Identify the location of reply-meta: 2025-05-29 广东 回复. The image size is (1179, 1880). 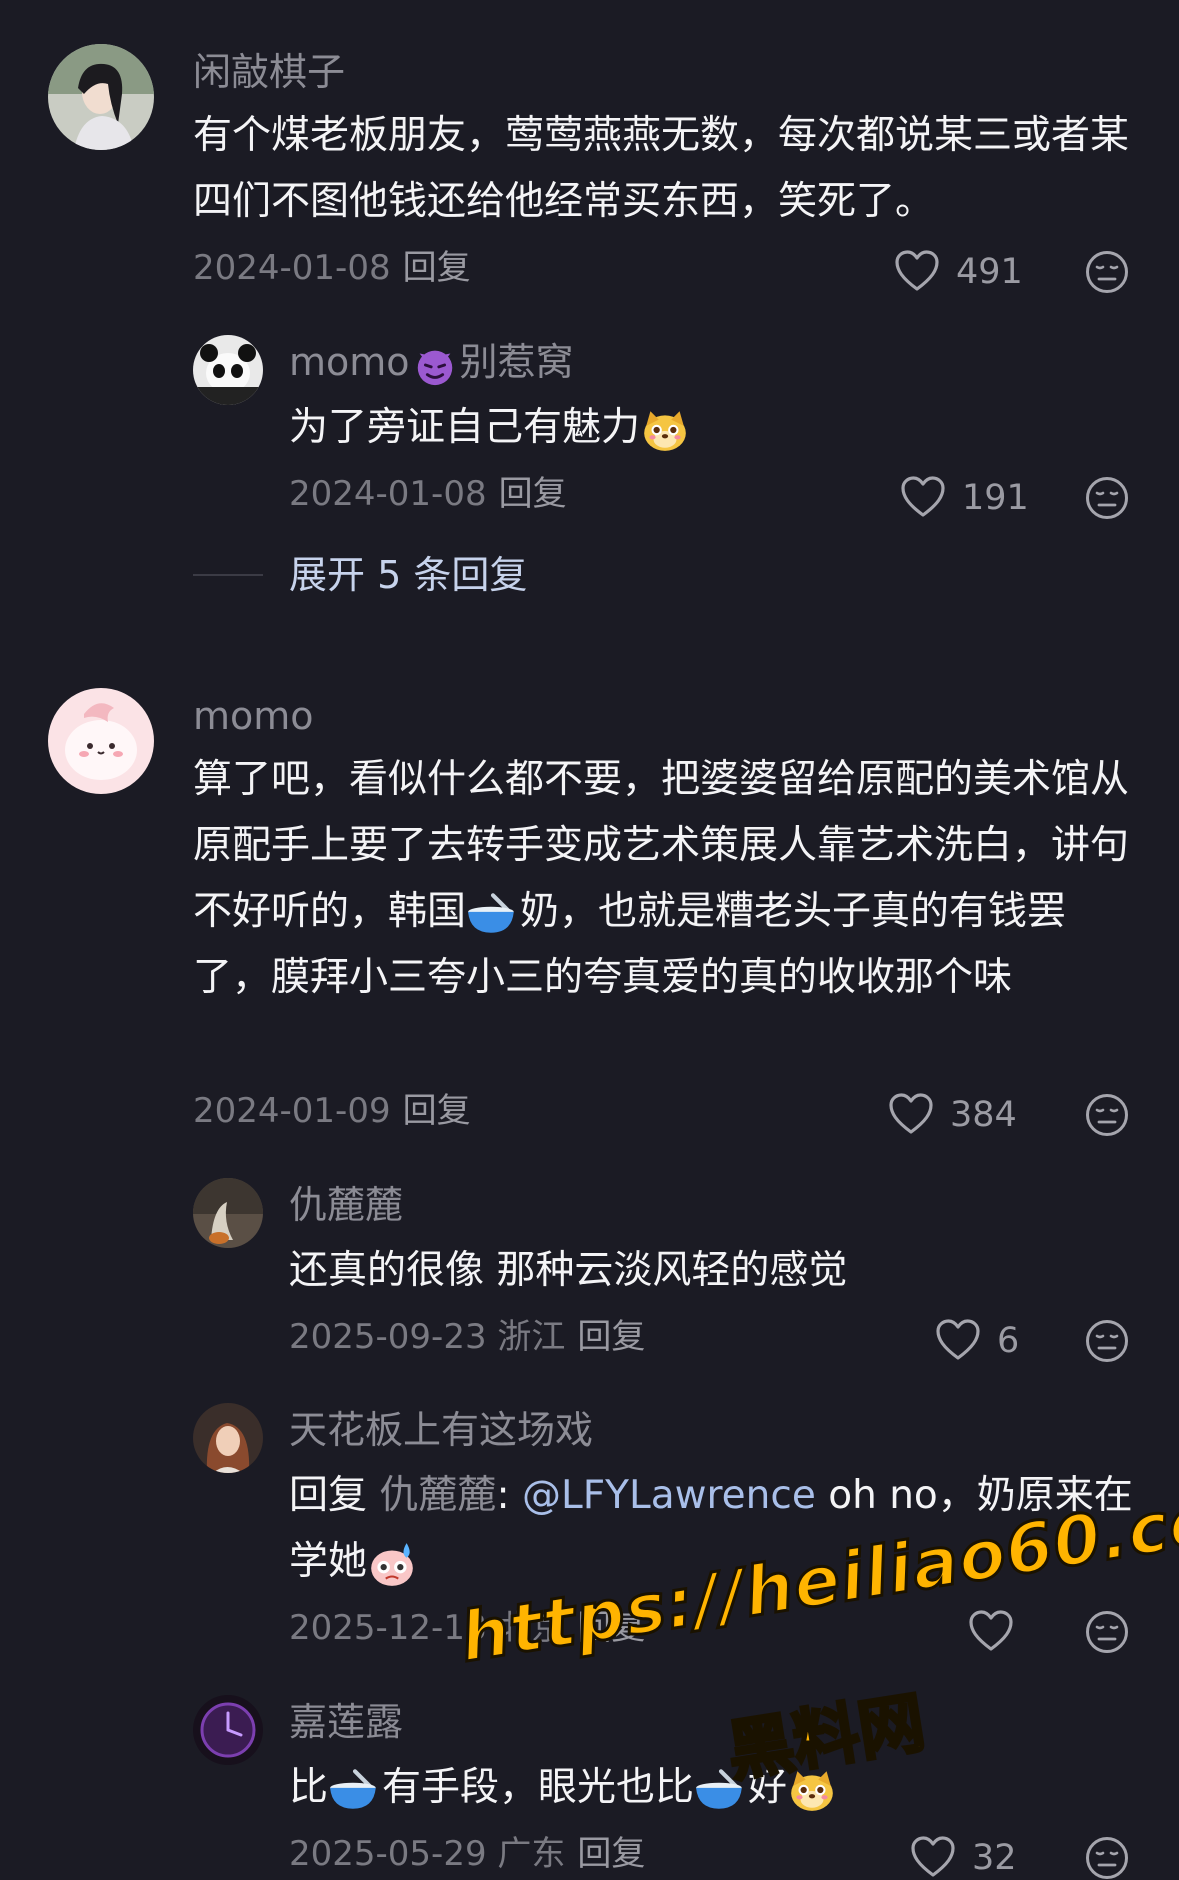
(467, 1854).